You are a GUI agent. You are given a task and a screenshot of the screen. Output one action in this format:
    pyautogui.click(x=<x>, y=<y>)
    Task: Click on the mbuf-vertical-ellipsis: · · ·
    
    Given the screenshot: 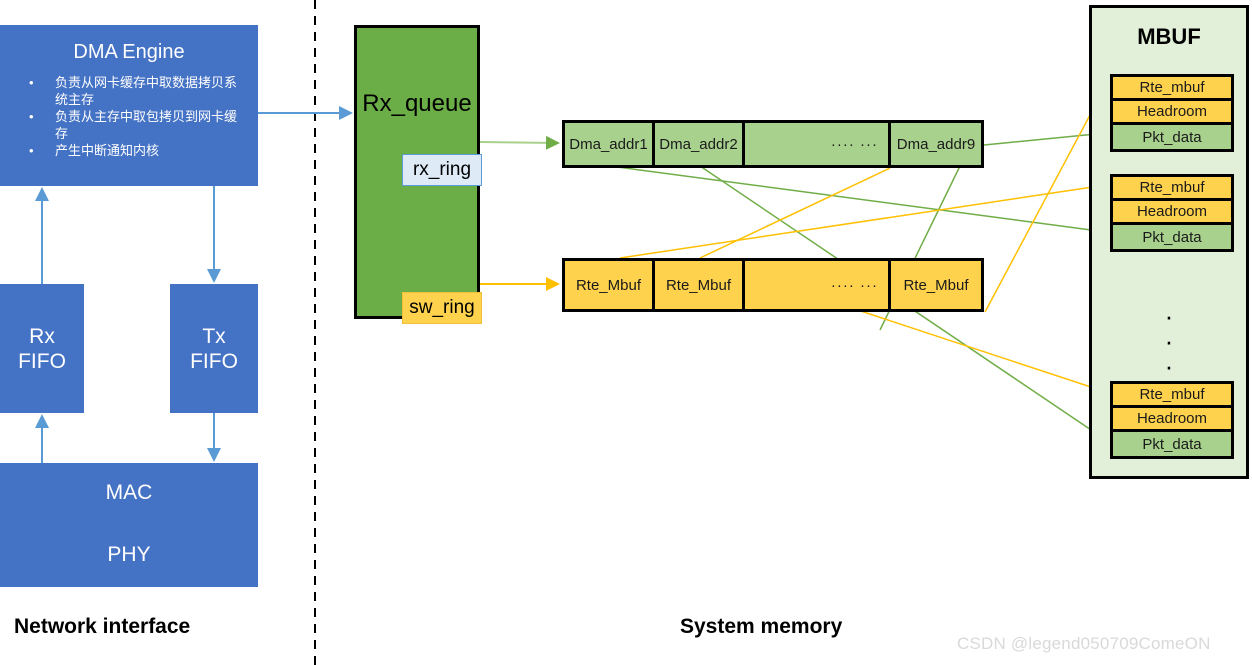 What is the action you would take?
    pyautogui.click(x=1169, y=341)
    